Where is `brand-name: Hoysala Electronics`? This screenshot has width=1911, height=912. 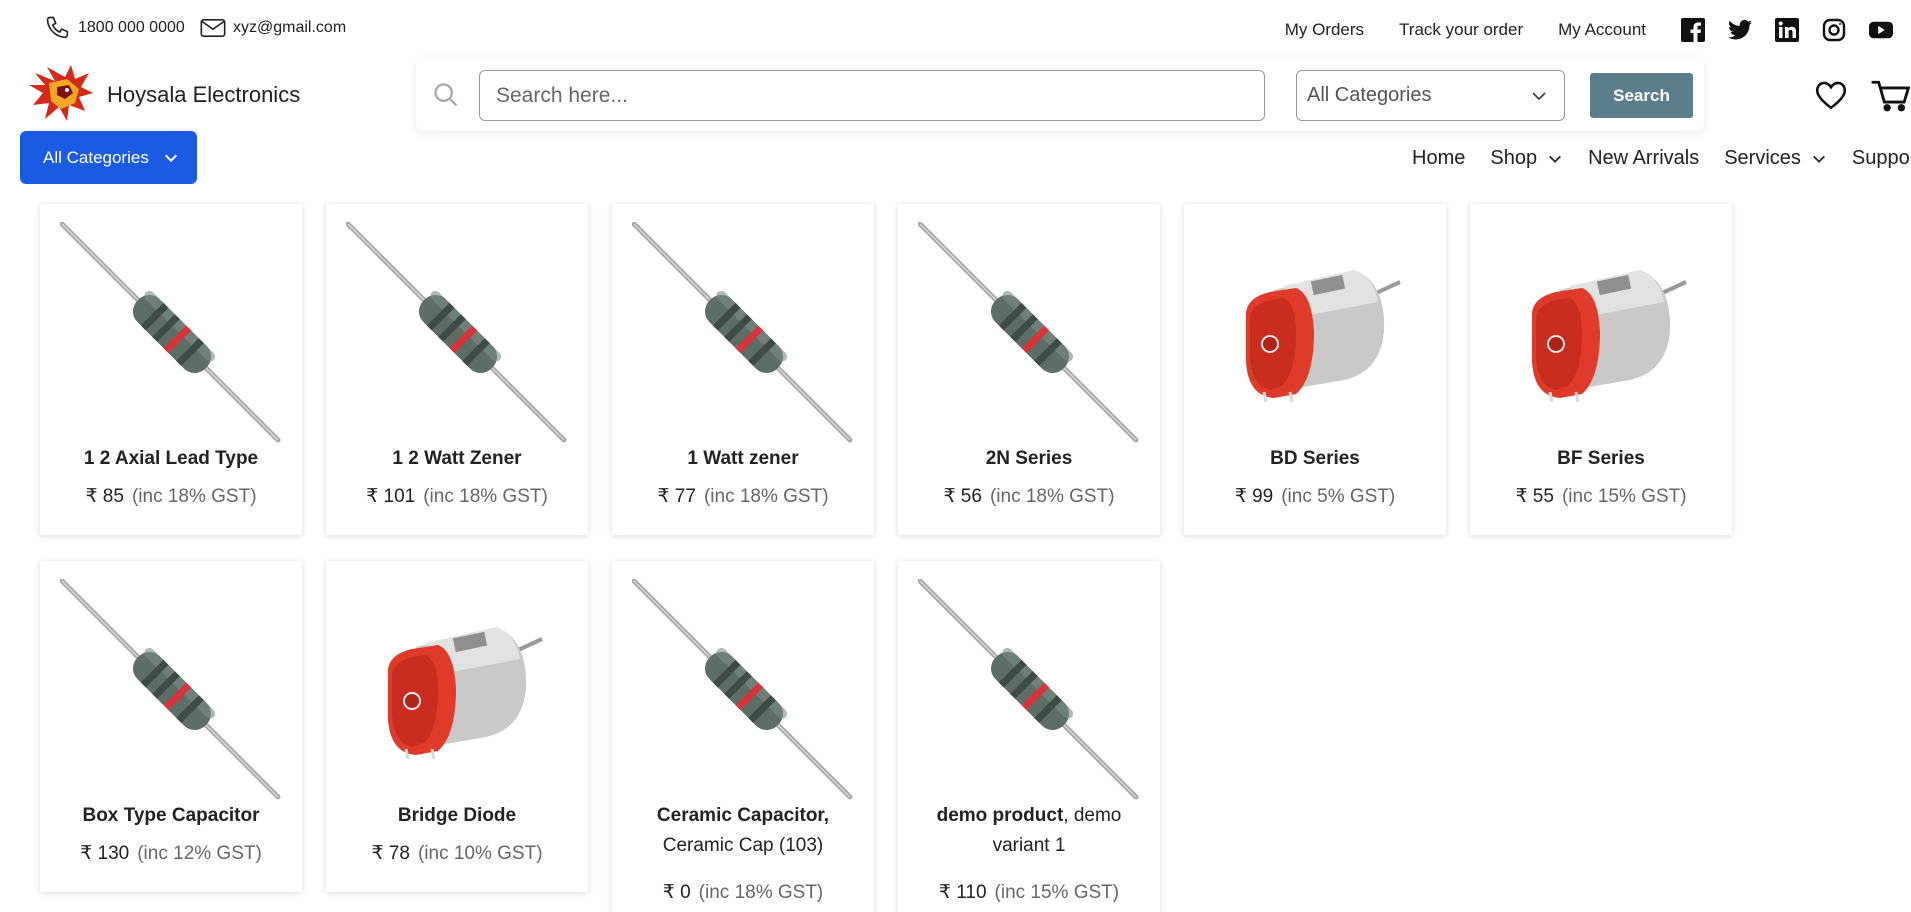
brand-name: Hoysala Electronics is located at coordinates (203, 95).